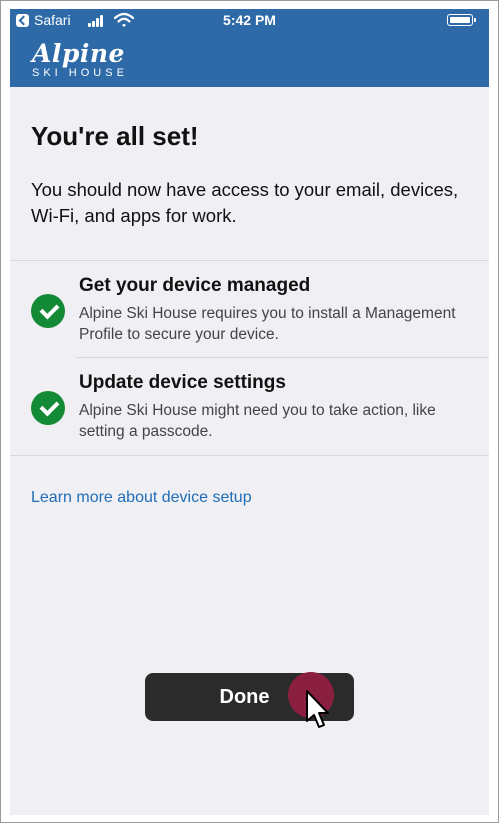 The width and height of the screenshot is (499, 823). Describe the element at coordinates (115, 136) in the screenshot. I see `page-title: You're all set!` at that location.